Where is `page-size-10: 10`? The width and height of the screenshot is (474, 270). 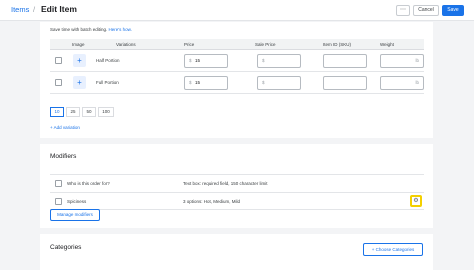
page-size-10: 10 is located at coordinates (57, 112).